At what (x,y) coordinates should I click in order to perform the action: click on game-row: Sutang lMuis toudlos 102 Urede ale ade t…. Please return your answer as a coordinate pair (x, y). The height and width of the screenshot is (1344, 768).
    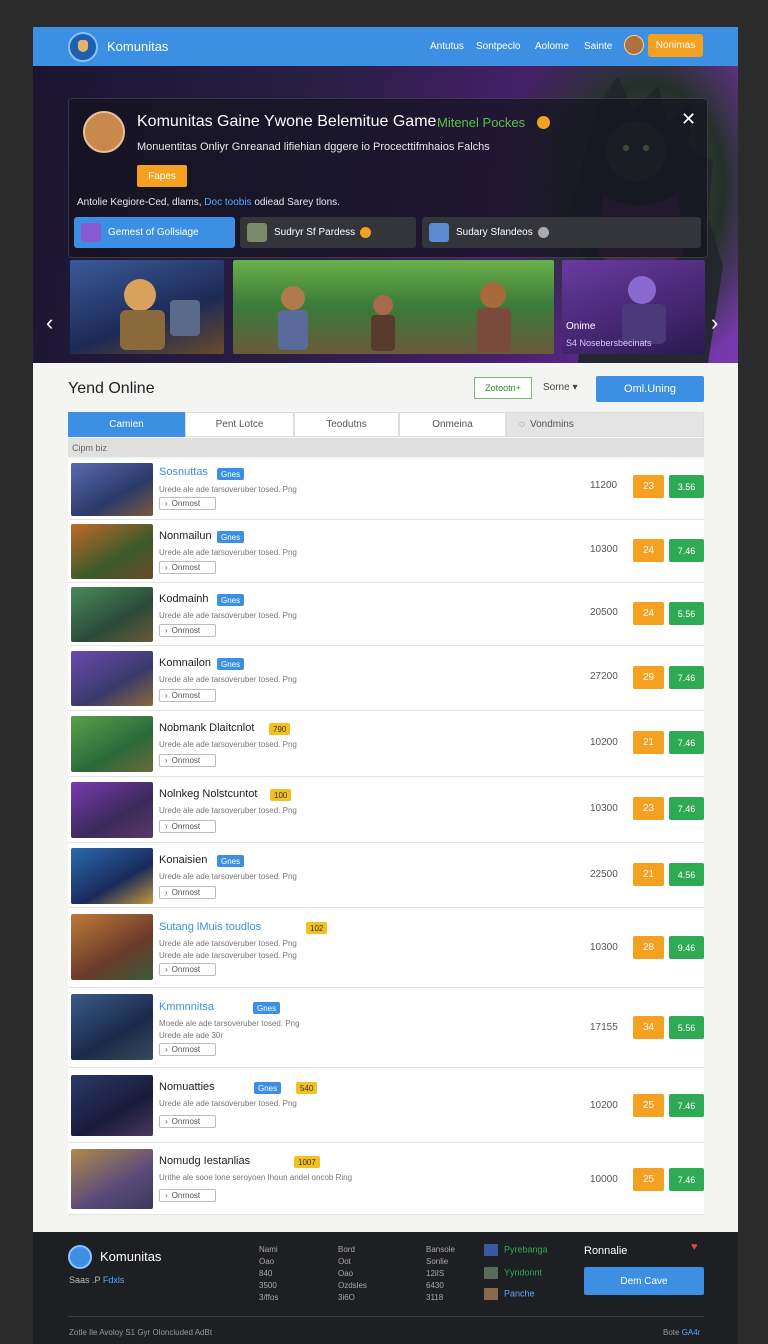
    Looking at the image, I should click on (386, 948).